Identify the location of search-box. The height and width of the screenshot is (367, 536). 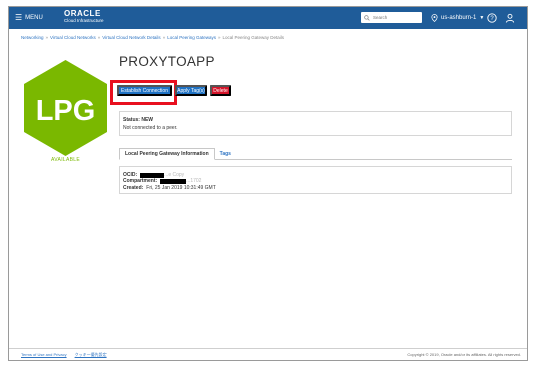
(391, 17).